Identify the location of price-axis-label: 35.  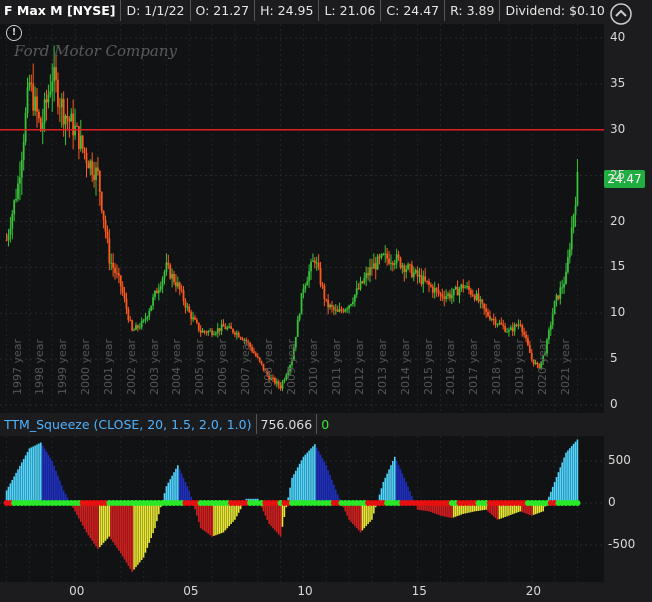
(618, 82).